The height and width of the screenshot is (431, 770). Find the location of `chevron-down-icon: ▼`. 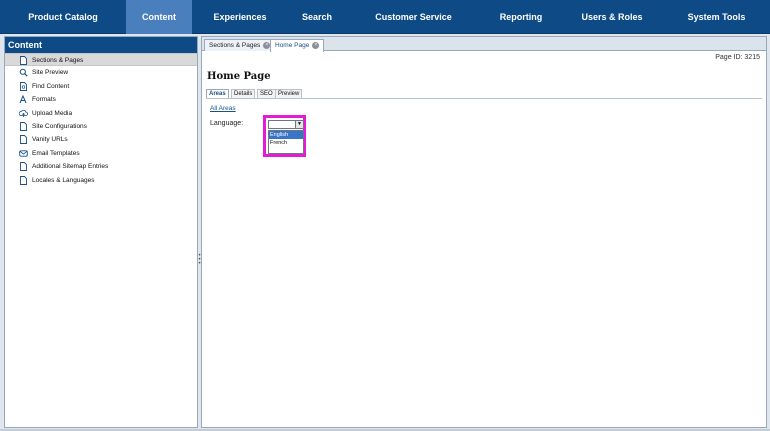

chevron-down-icon: ▼ is located at coordinates (299, 124).